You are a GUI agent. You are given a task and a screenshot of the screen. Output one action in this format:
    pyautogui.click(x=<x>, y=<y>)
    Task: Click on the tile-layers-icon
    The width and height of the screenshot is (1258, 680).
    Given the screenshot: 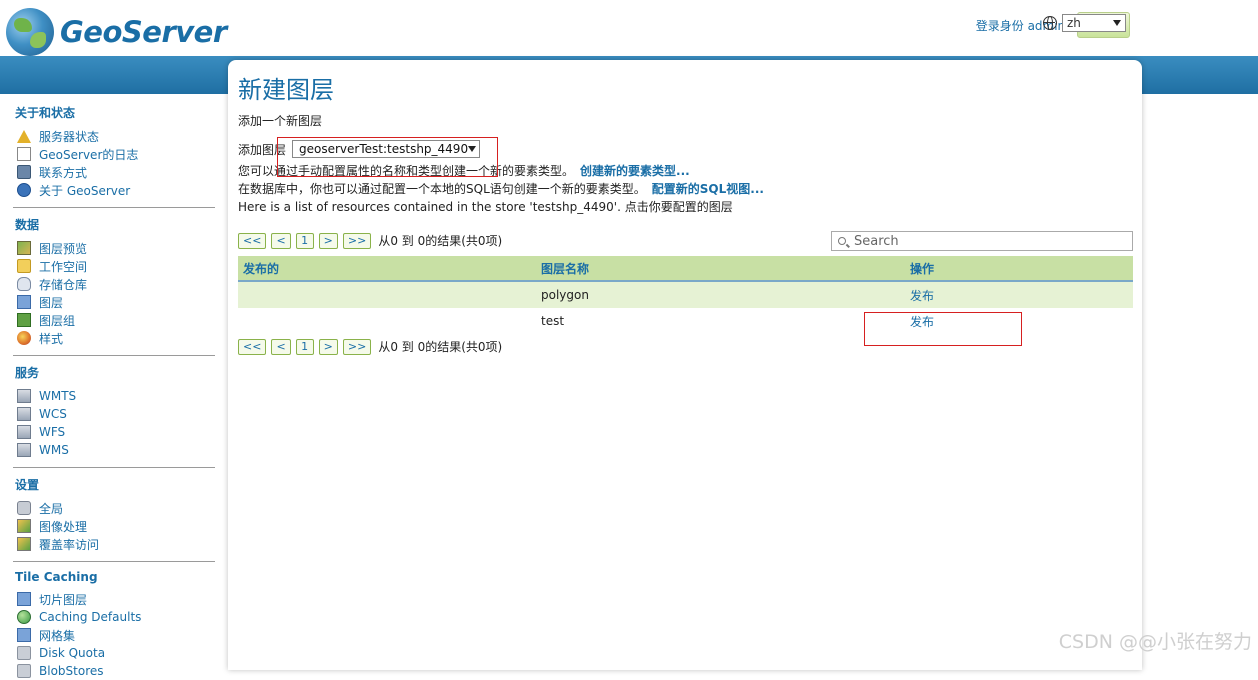 What is the action you would take?
    pyautogui.click(x=24, y=599)
    